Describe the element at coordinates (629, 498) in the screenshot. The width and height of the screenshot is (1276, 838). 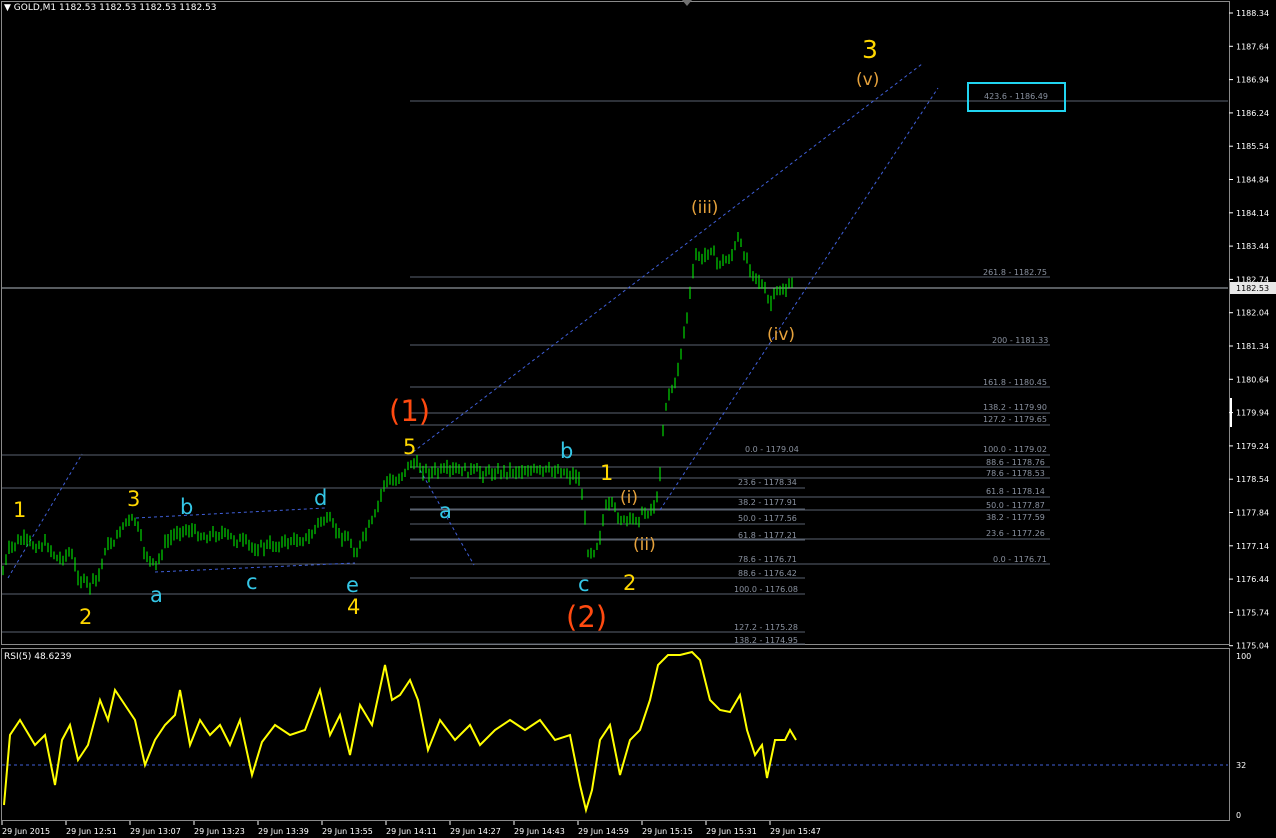
I see `wave-label: (i)` at that location.